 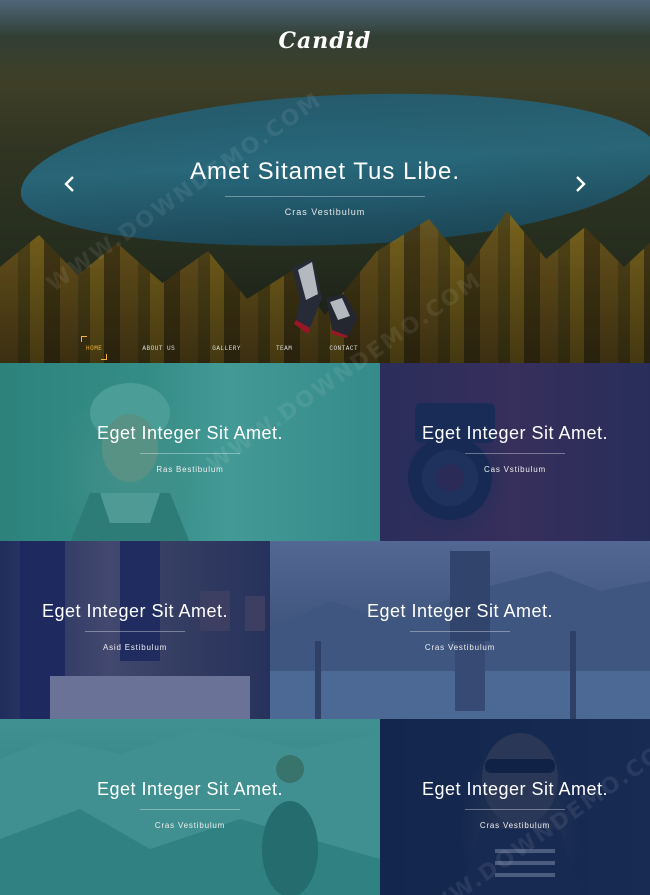 What do you see at coordinates (325, 196) in the screenshot?
I see `hero-divider` at bounding box center [325, 196].